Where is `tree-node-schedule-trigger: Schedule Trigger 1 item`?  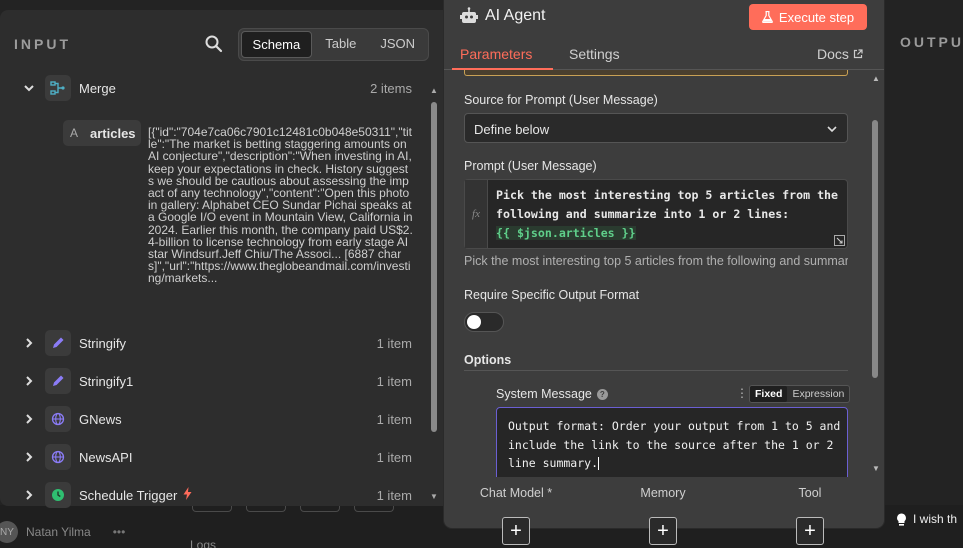
tree-node-schedule-trigger: Schedule Trigger 1 item is located at coordinates (212, 495).